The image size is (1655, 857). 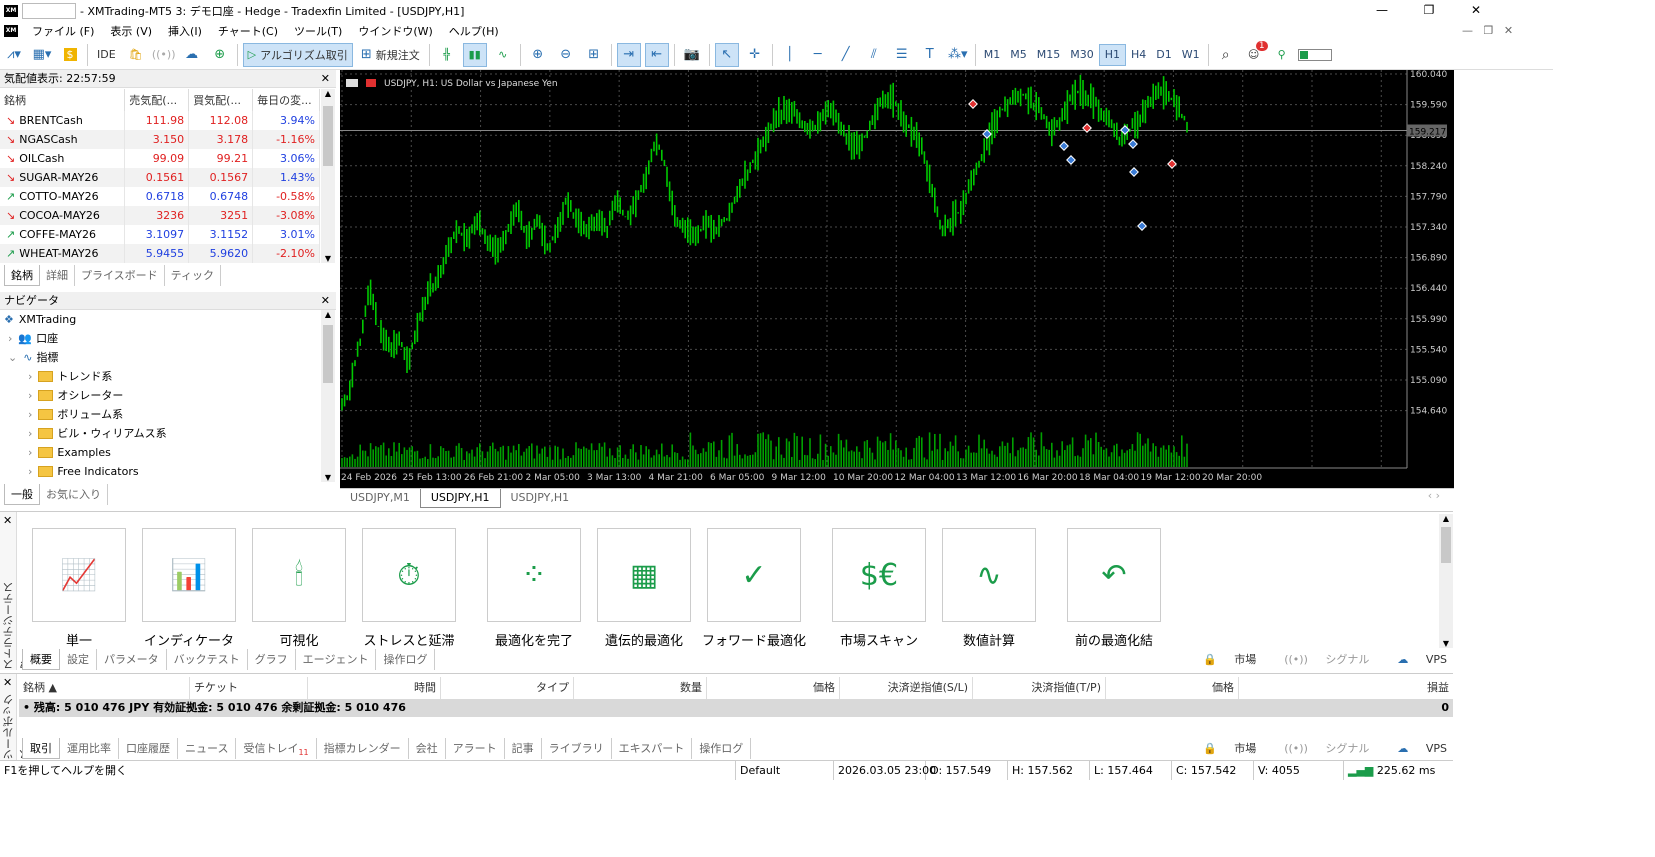 What do you see at coordinates (160, 253) in the screenshot?
I see `market-watch-row: ↗ WHEAT-MAY26 5.9455 5.9620 -2.10%` at bounding box center [160, 253].